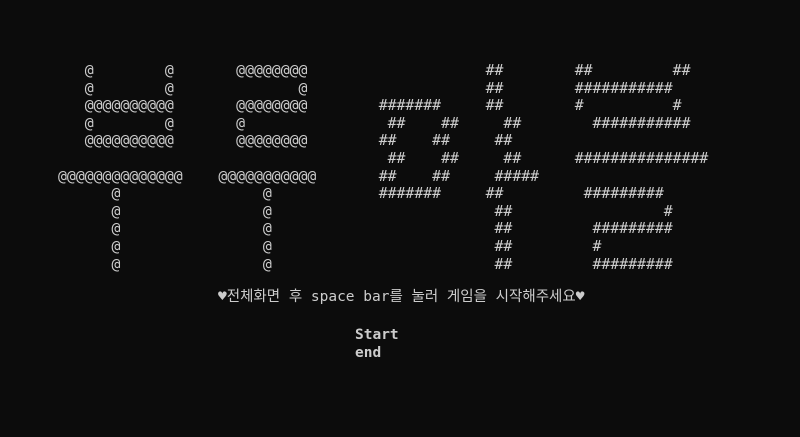  Describe the element at coordinates (374, 123) in the screenshot. I see `title-art-line: @ @ @ ## ## ## ###########` at that location.